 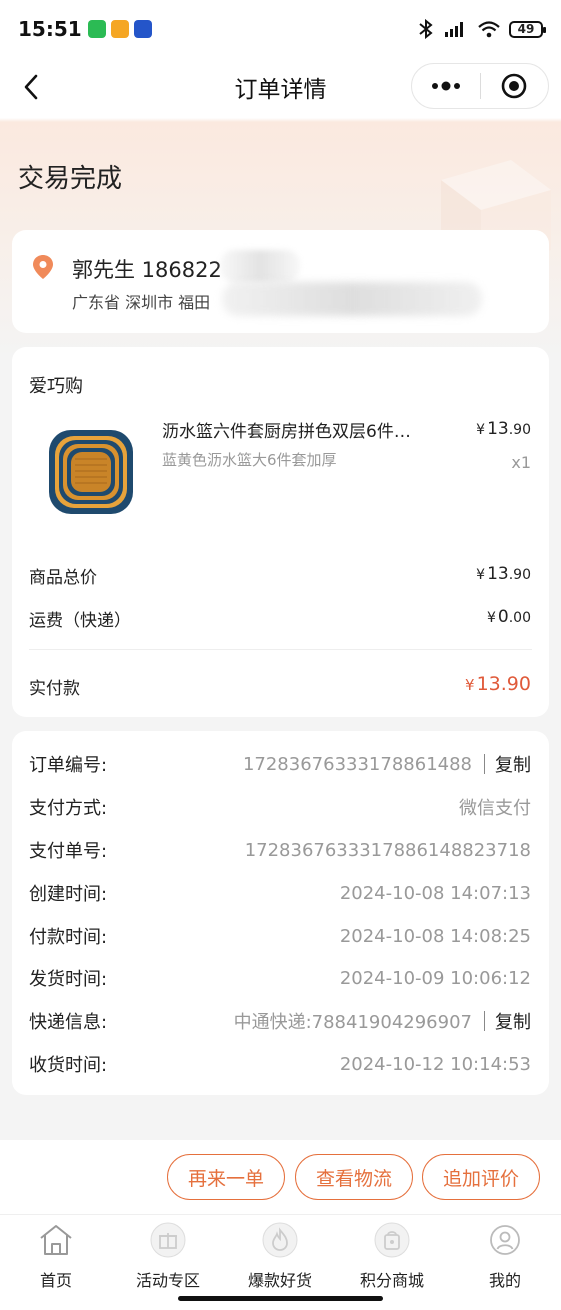 I want to click on shop-name: 爱巧购, so click(x=56, y=385).